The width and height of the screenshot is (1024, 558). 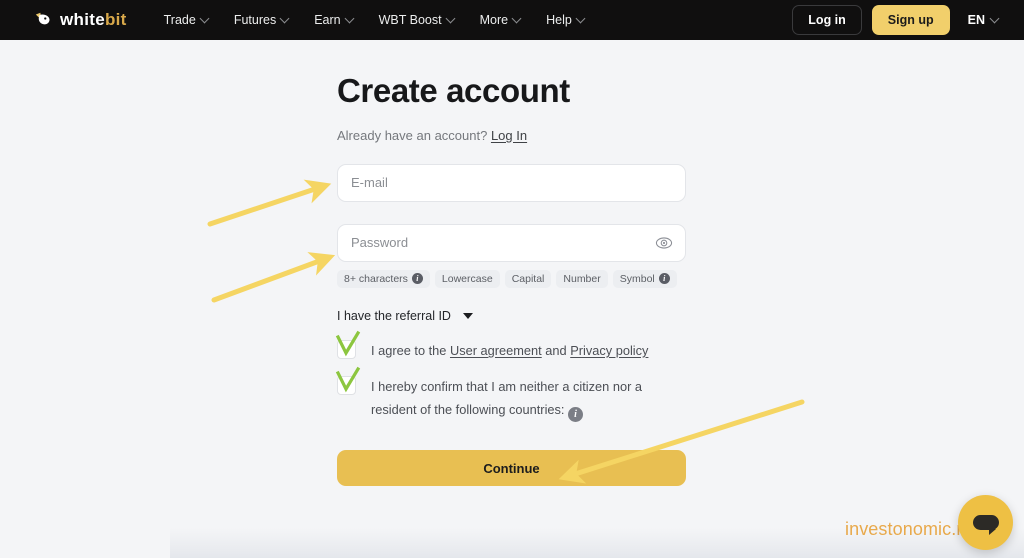 I want to click on log-in-button: Log in, so click(x=827, y=20).